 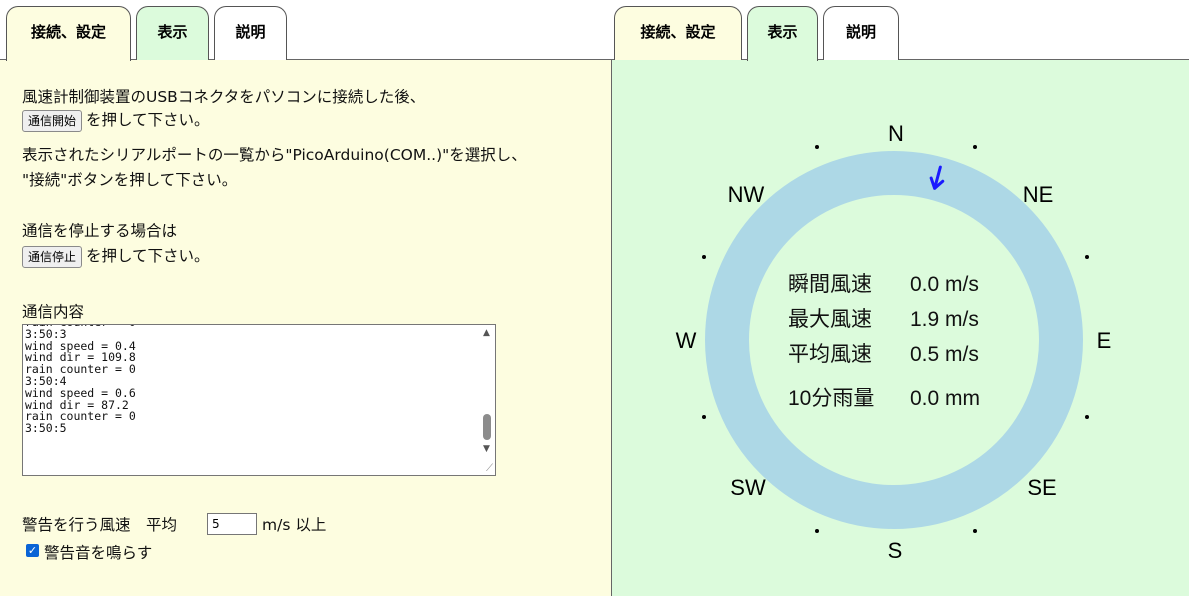 I want to click on start-communication-button: 通信開始, so click(x=52, y=120).